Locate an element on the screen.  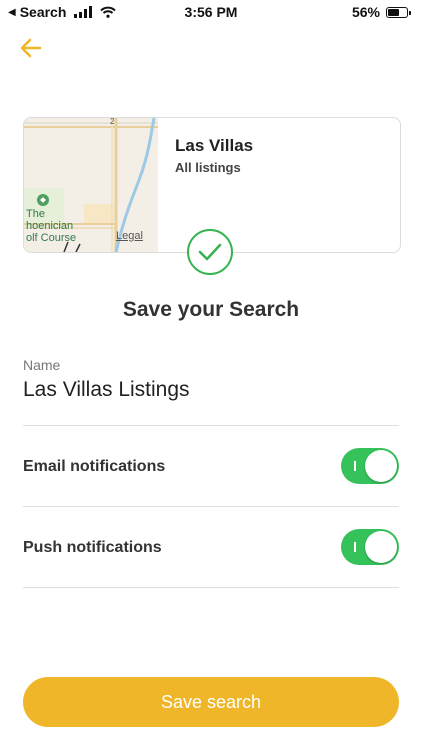
map-legal-link: Legal is located at coordinates (129, 236).